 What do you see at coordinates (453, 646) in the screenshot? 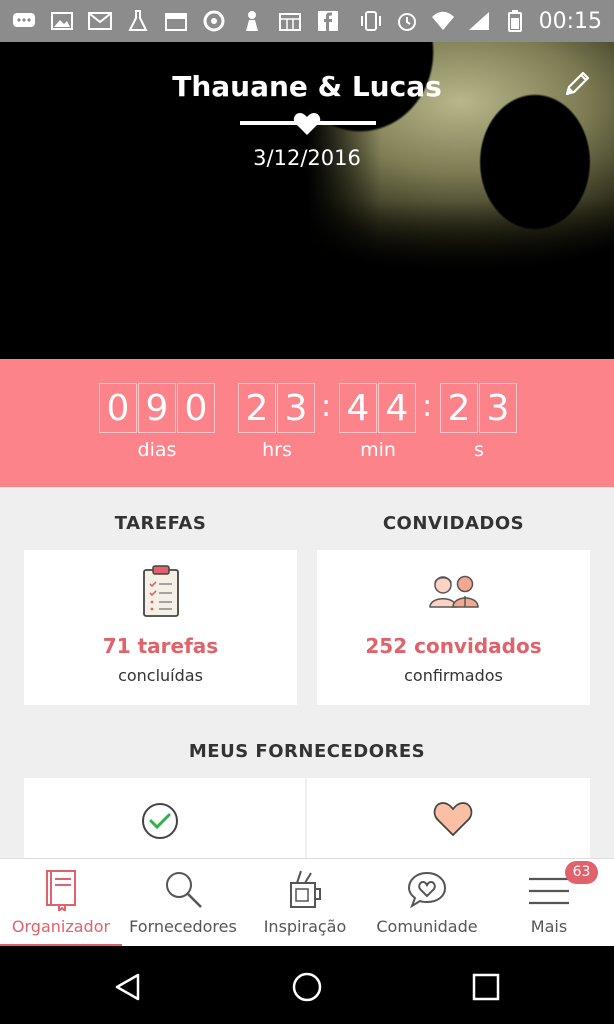
I see `guests-count: 252 convidados` at bounding box center [453, 646].